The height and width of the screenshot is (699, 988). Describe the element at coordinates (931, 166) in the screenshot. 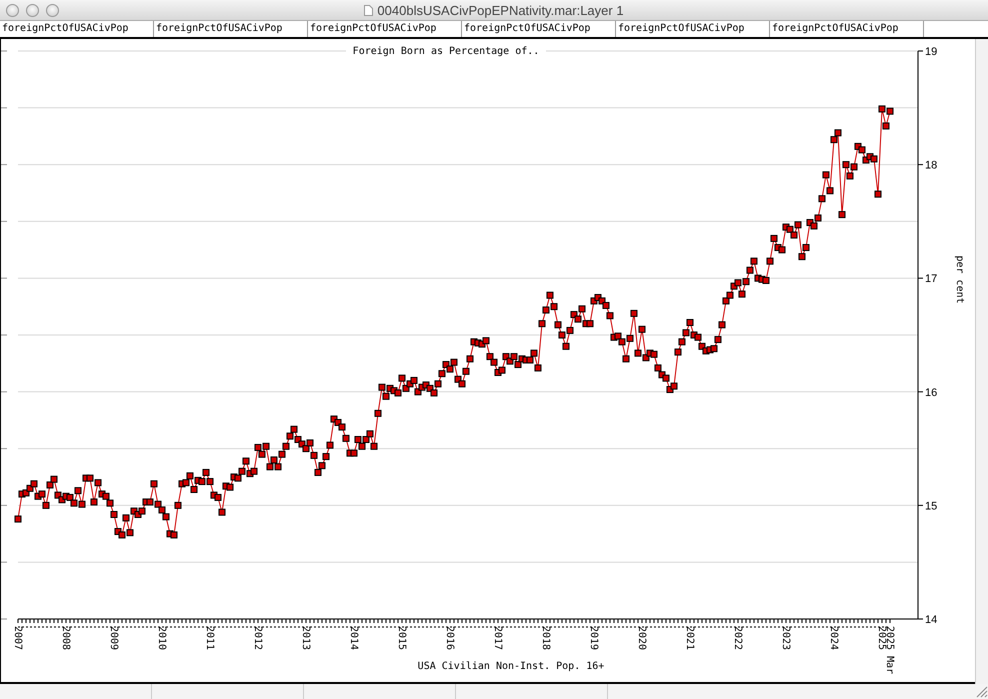

I see `y-tick-label: 18` at that location.